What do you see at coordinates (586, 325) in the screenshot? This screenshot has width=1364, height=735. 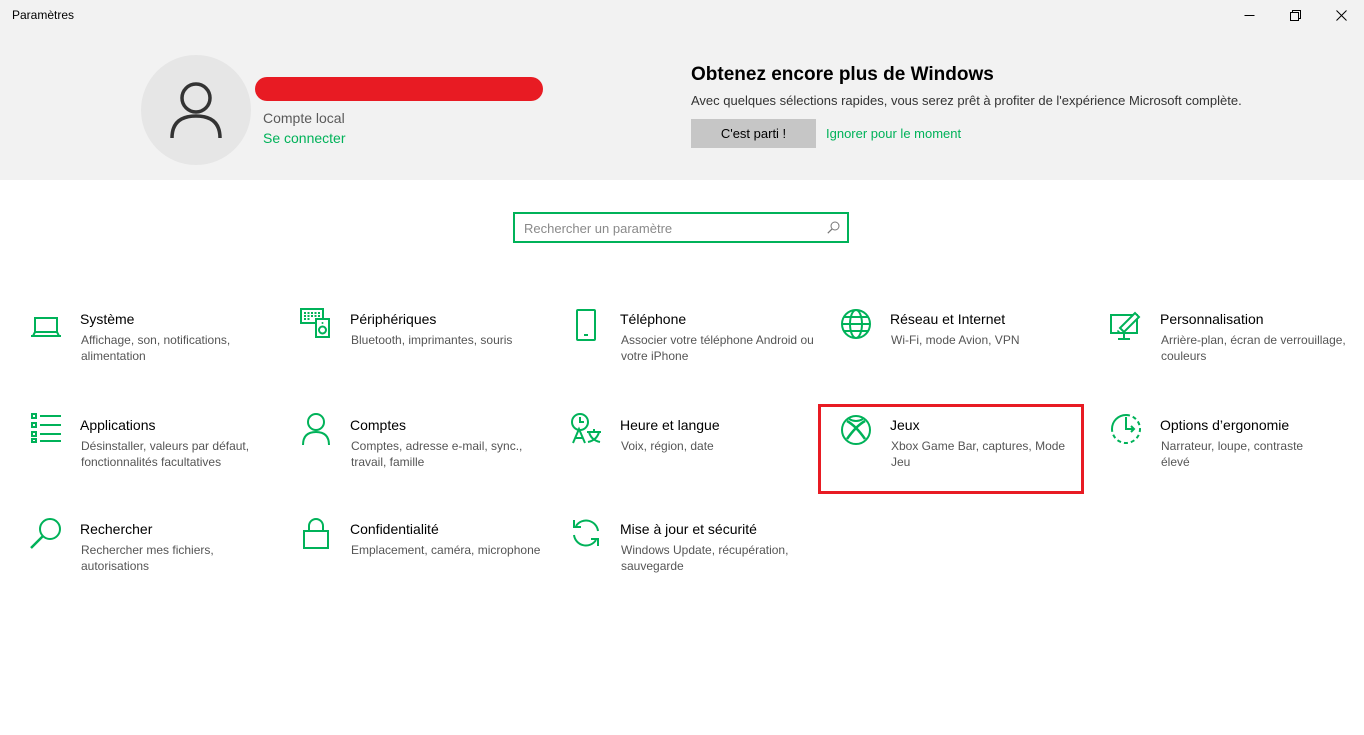 I see `phone-icon` at bounding box center [586, 325].